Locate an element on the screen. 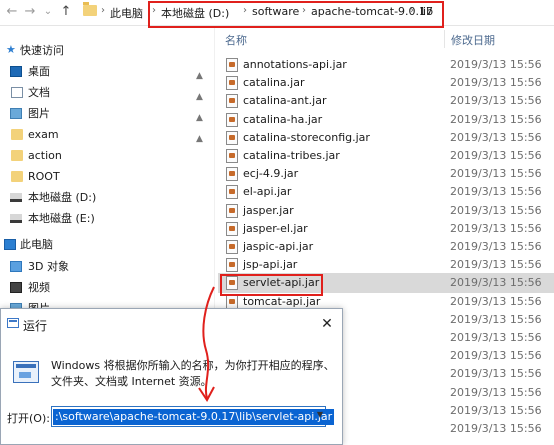 This screenshot has height=445, width=554. column-header-date: 修改日期 is located at coordinates (473, 40).